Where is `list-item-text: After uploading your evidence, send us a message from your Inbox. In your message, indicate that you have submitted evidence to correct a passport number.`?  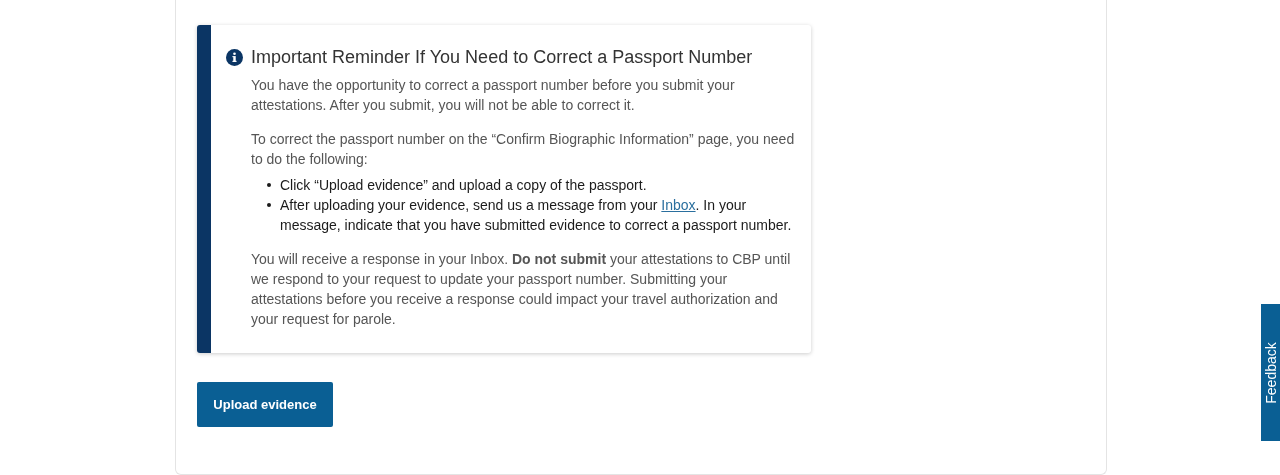
list-item-text: After uploading your evidence, send us a message from your Inbox. In your message, indicate that you have submitted evidence to correct a passport number. is located at coordinates (536, 215).